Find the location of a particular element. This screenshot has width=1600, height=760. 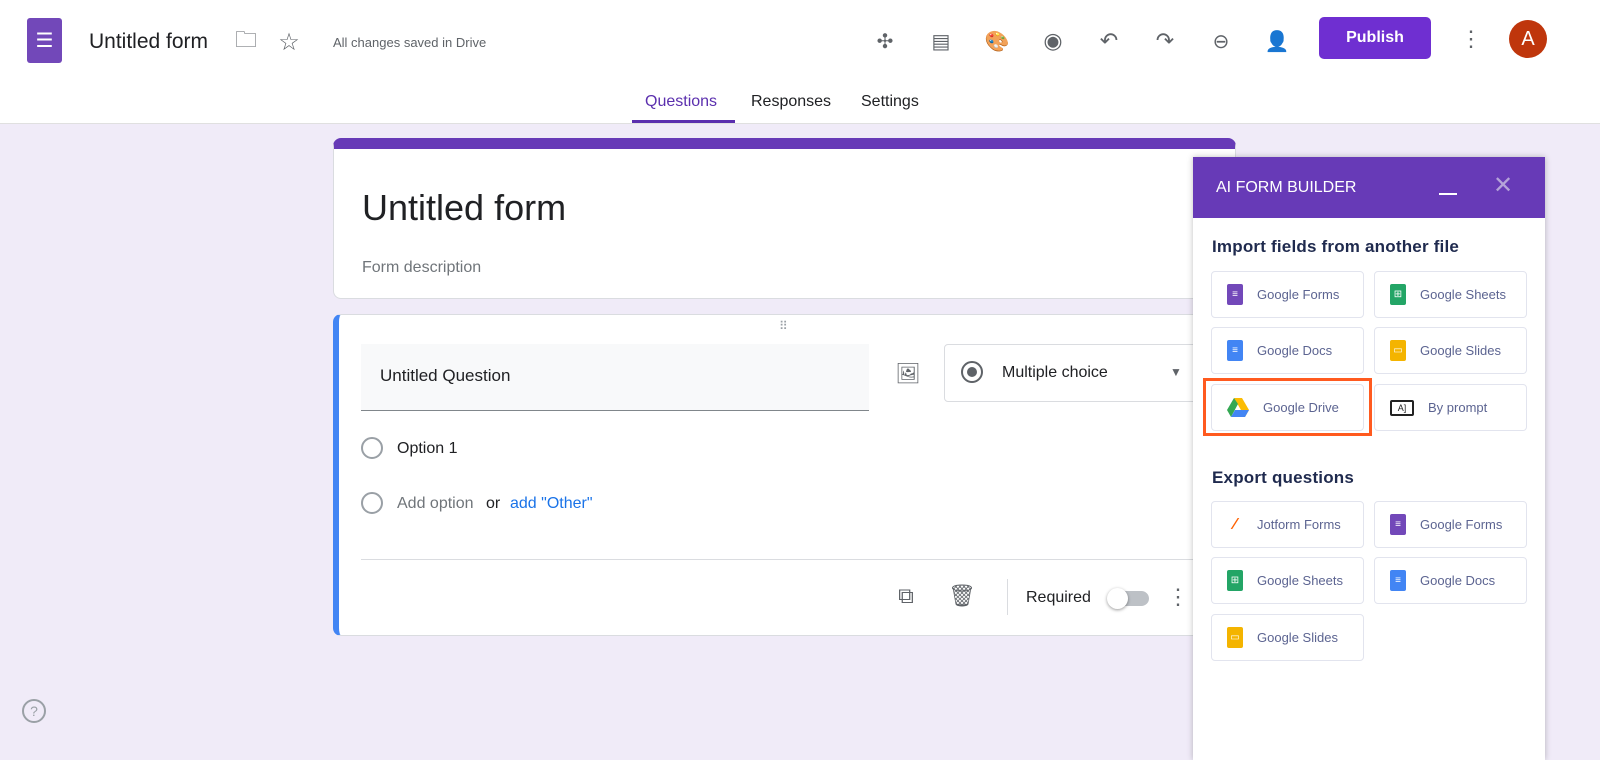

button-label: Google Drive is located at coordinates (1301, 407).